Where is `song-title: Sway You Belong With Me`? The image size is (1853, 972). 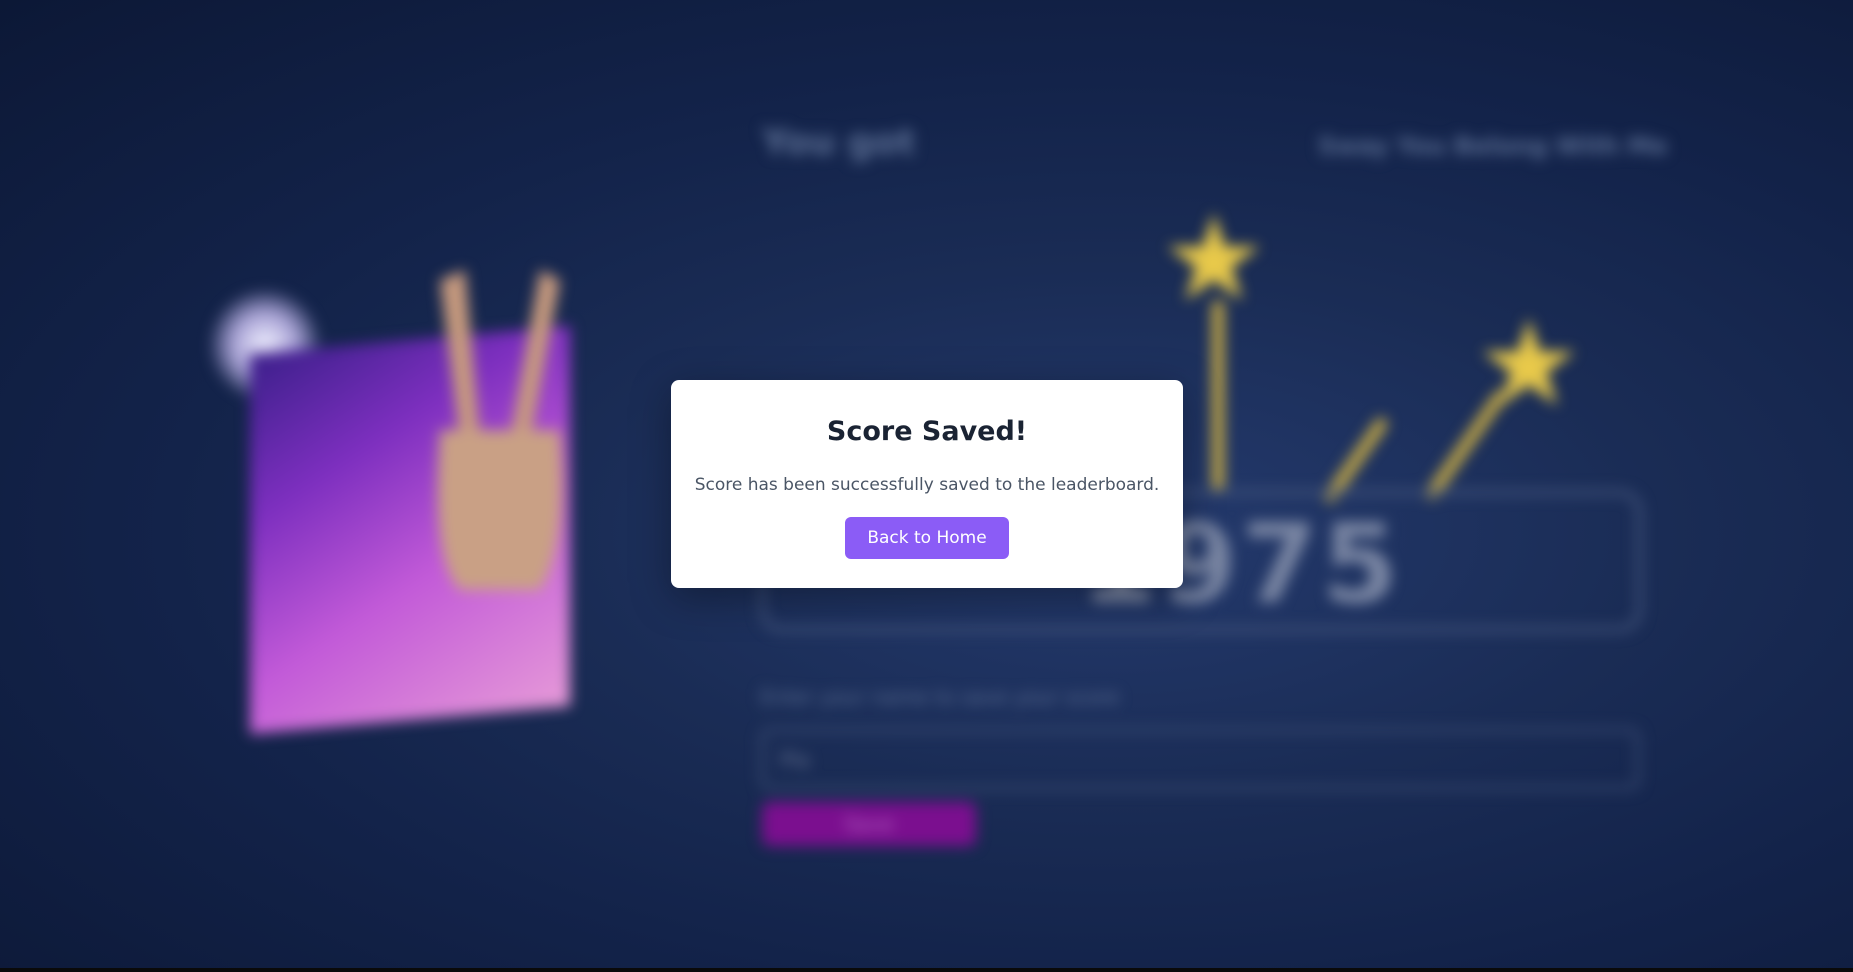
song-title: Sway You Belong With Me is located at coordinates (1493, 146).